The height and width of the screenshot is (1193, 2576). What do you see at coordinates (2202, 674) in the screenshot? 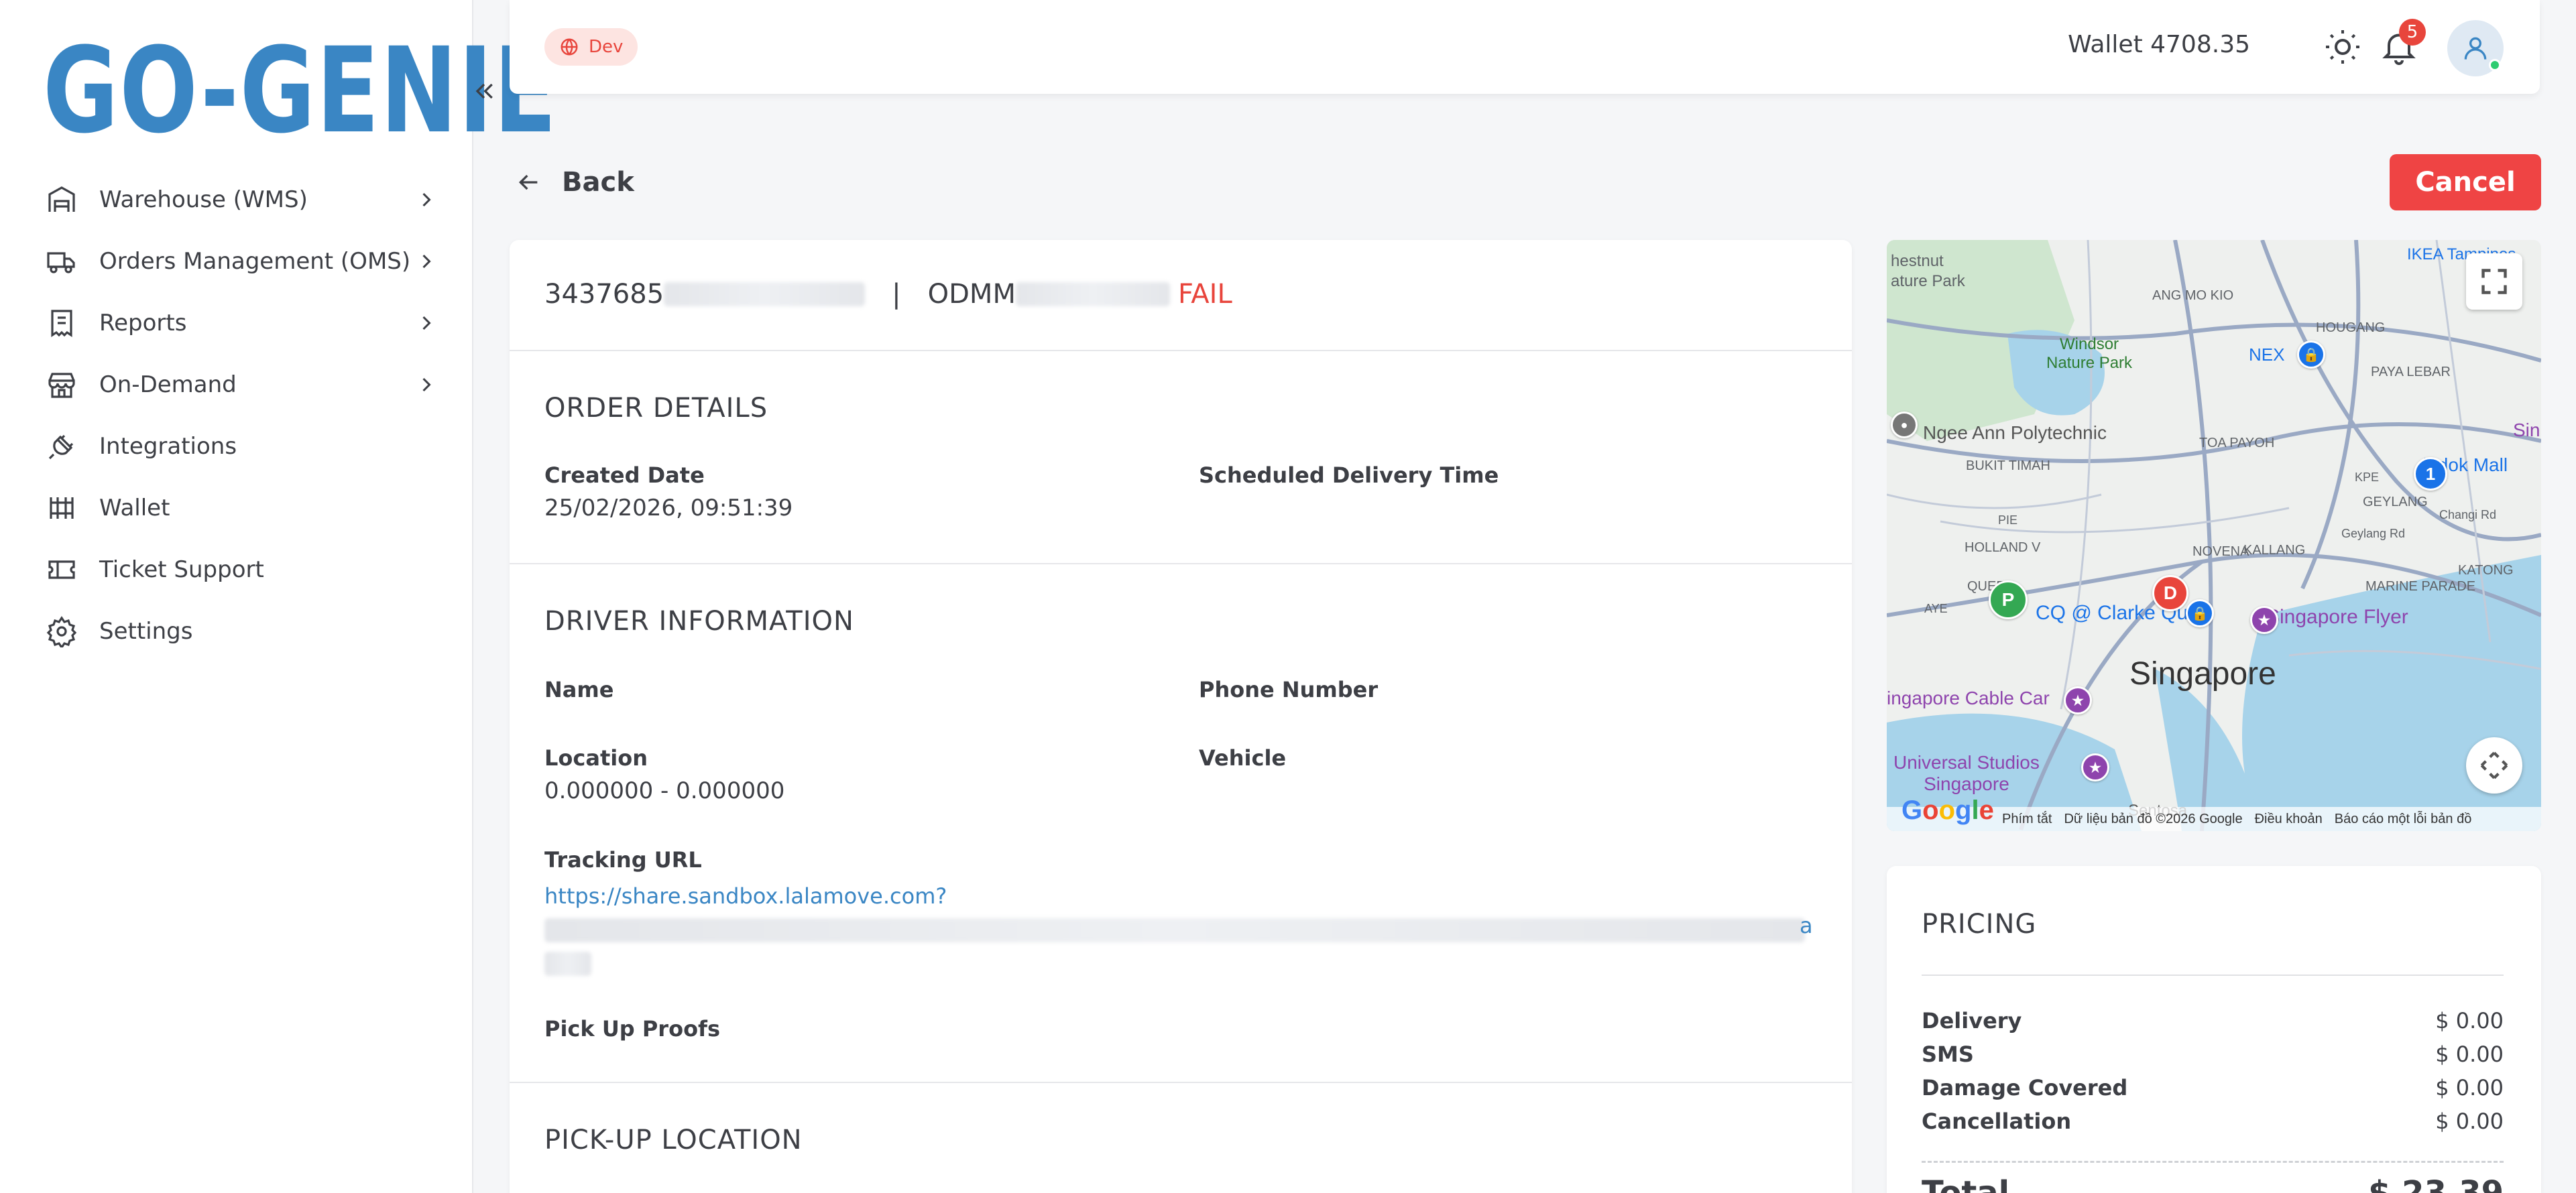
I see `map-label: Singapore` at bounding box center [2202, 674].